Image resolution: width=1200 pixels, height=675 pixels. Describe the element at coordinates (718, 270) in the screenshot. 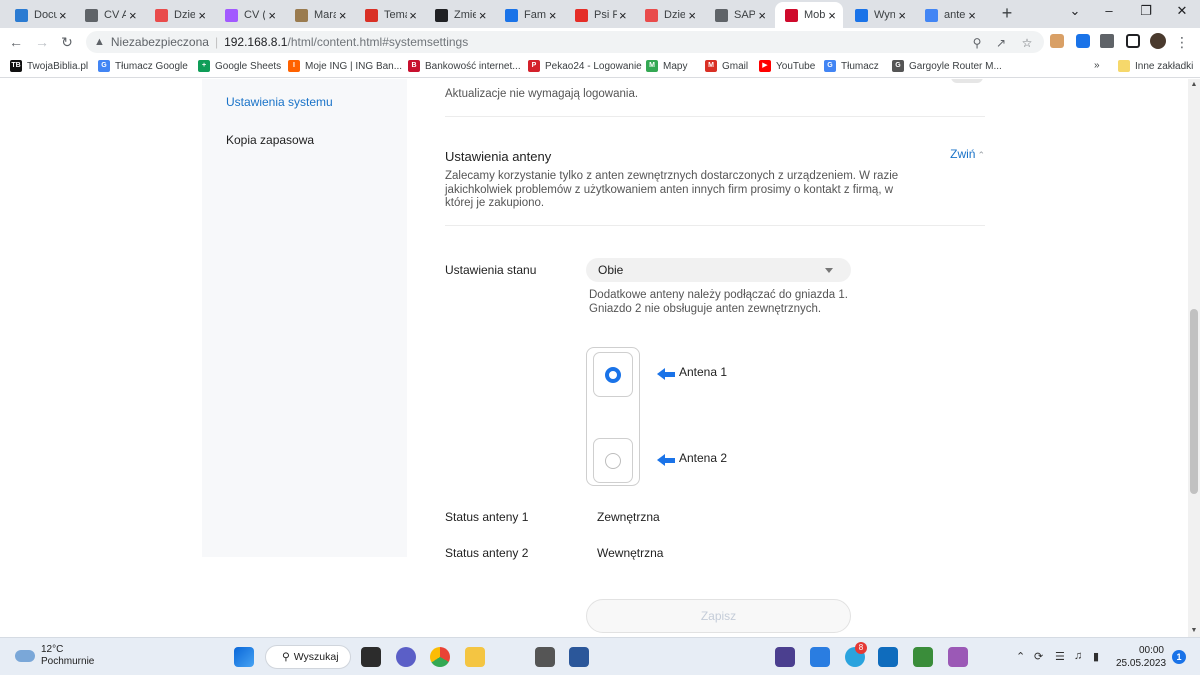

I see `antenna-mode-select: Obie` at that location.